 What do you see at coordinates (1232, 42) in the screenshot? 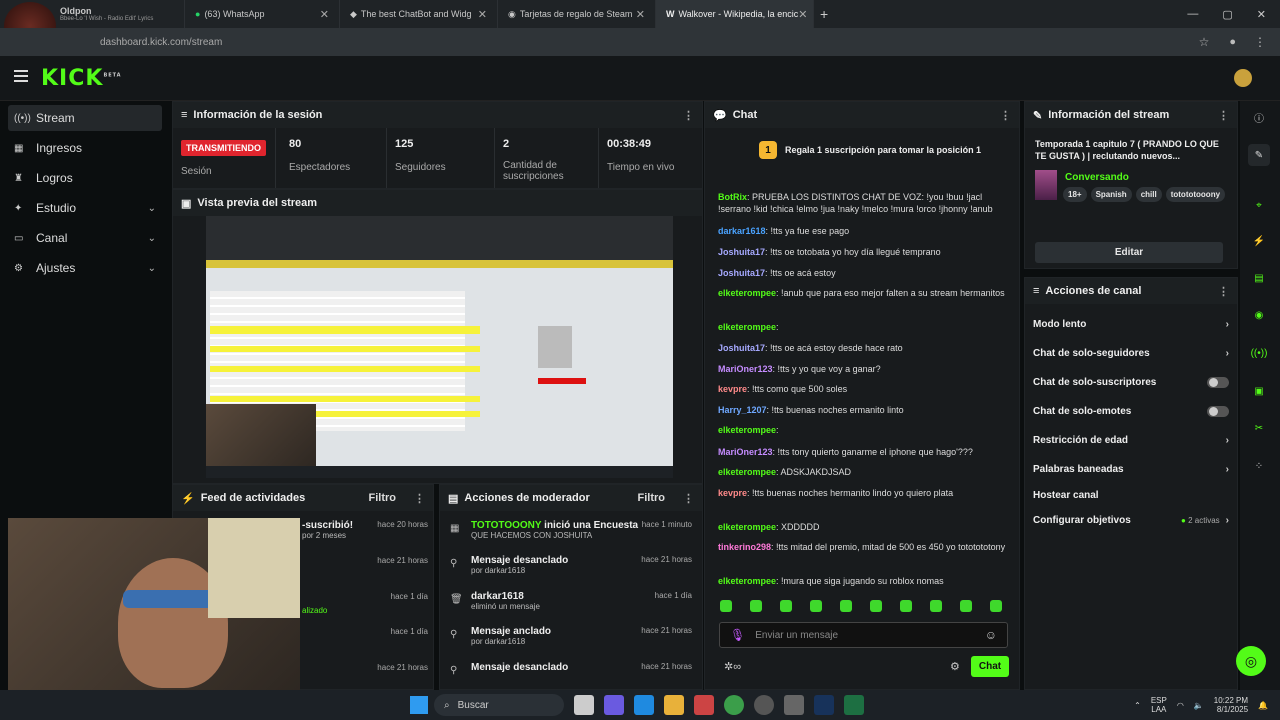
I see `profile-icon: ●` at bounding box center [1232, 42].